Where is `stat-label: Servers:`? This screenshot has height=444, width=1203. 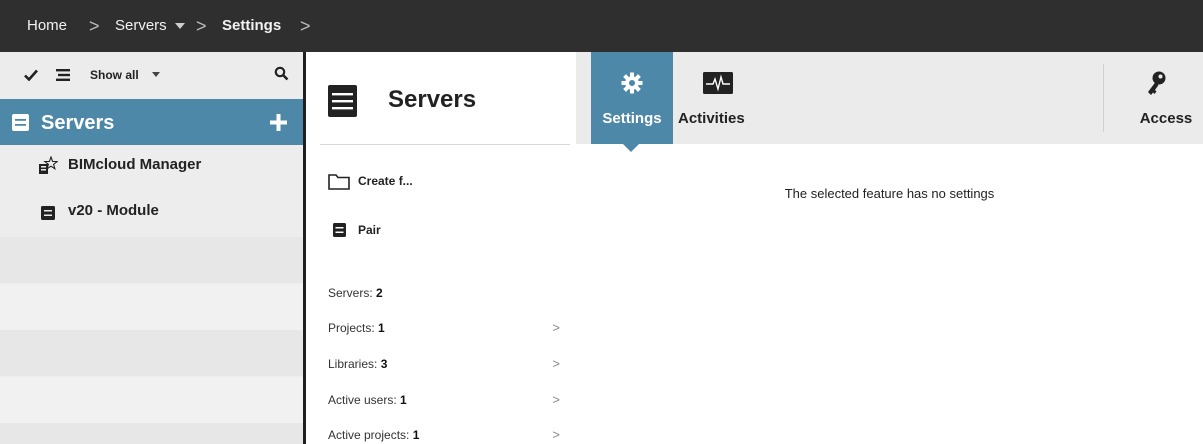
stat-label: Servers: is located at coordinates (350, 293).